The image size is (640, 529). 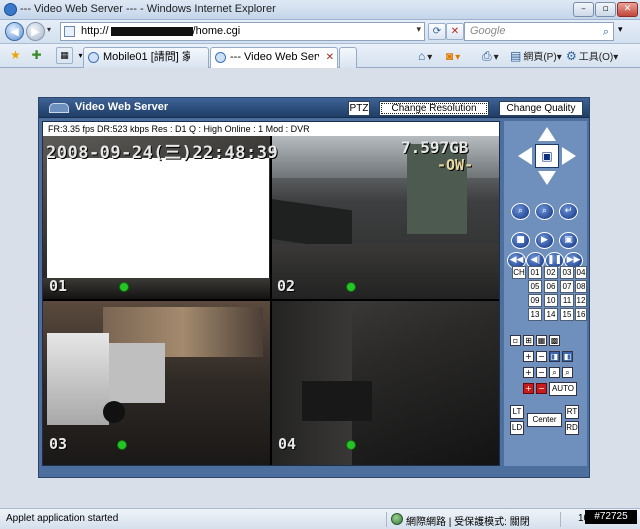 I want to click on tab-video-web-server: --- Video Web Server ... ✕, so click(x=274, y=57).